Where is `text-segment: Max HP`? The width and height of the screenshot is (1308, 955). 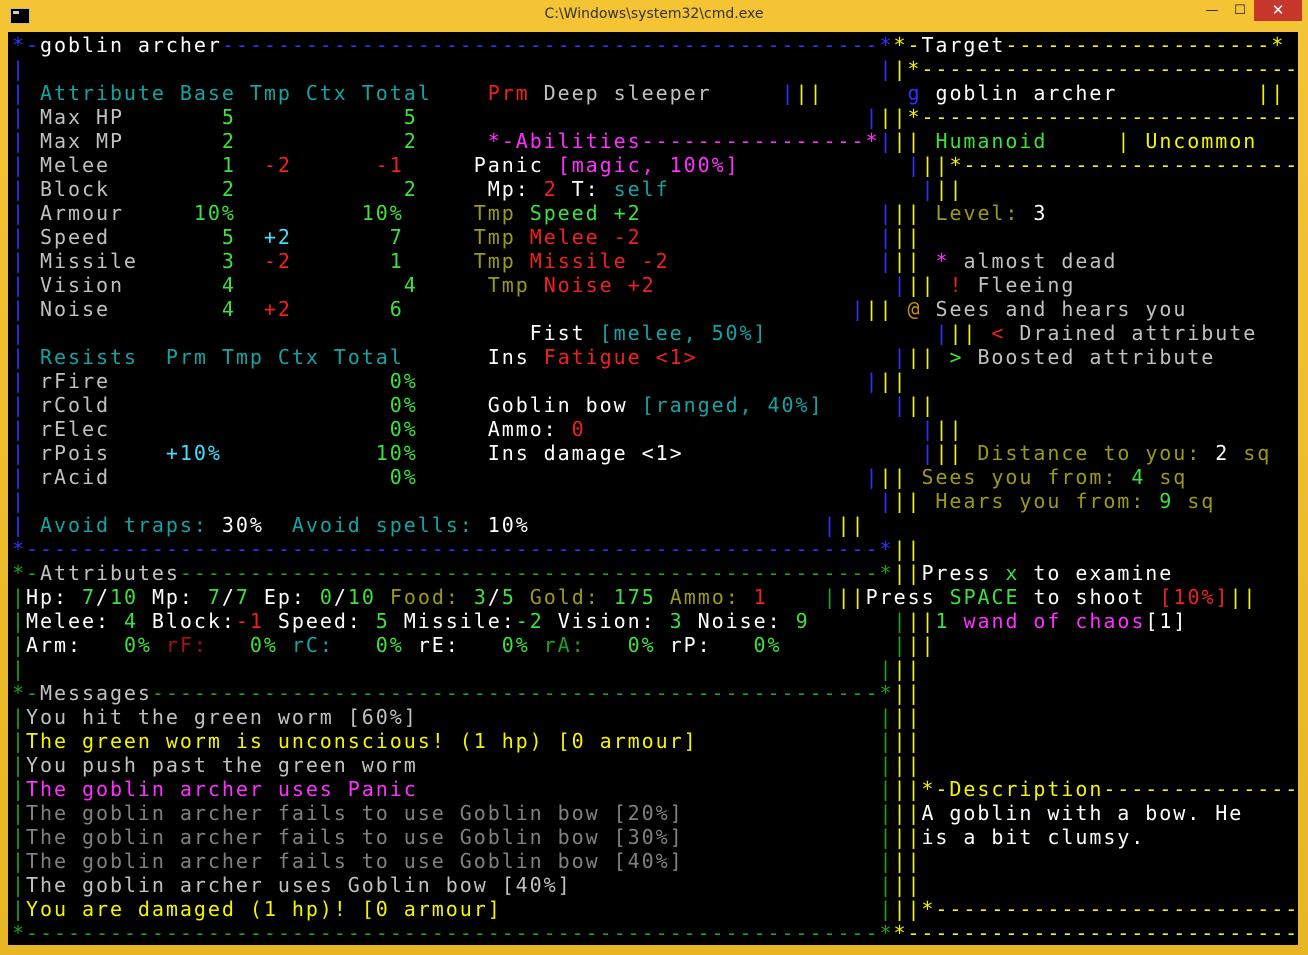
text-segment: Max HP is located at coordinates (130, 117).